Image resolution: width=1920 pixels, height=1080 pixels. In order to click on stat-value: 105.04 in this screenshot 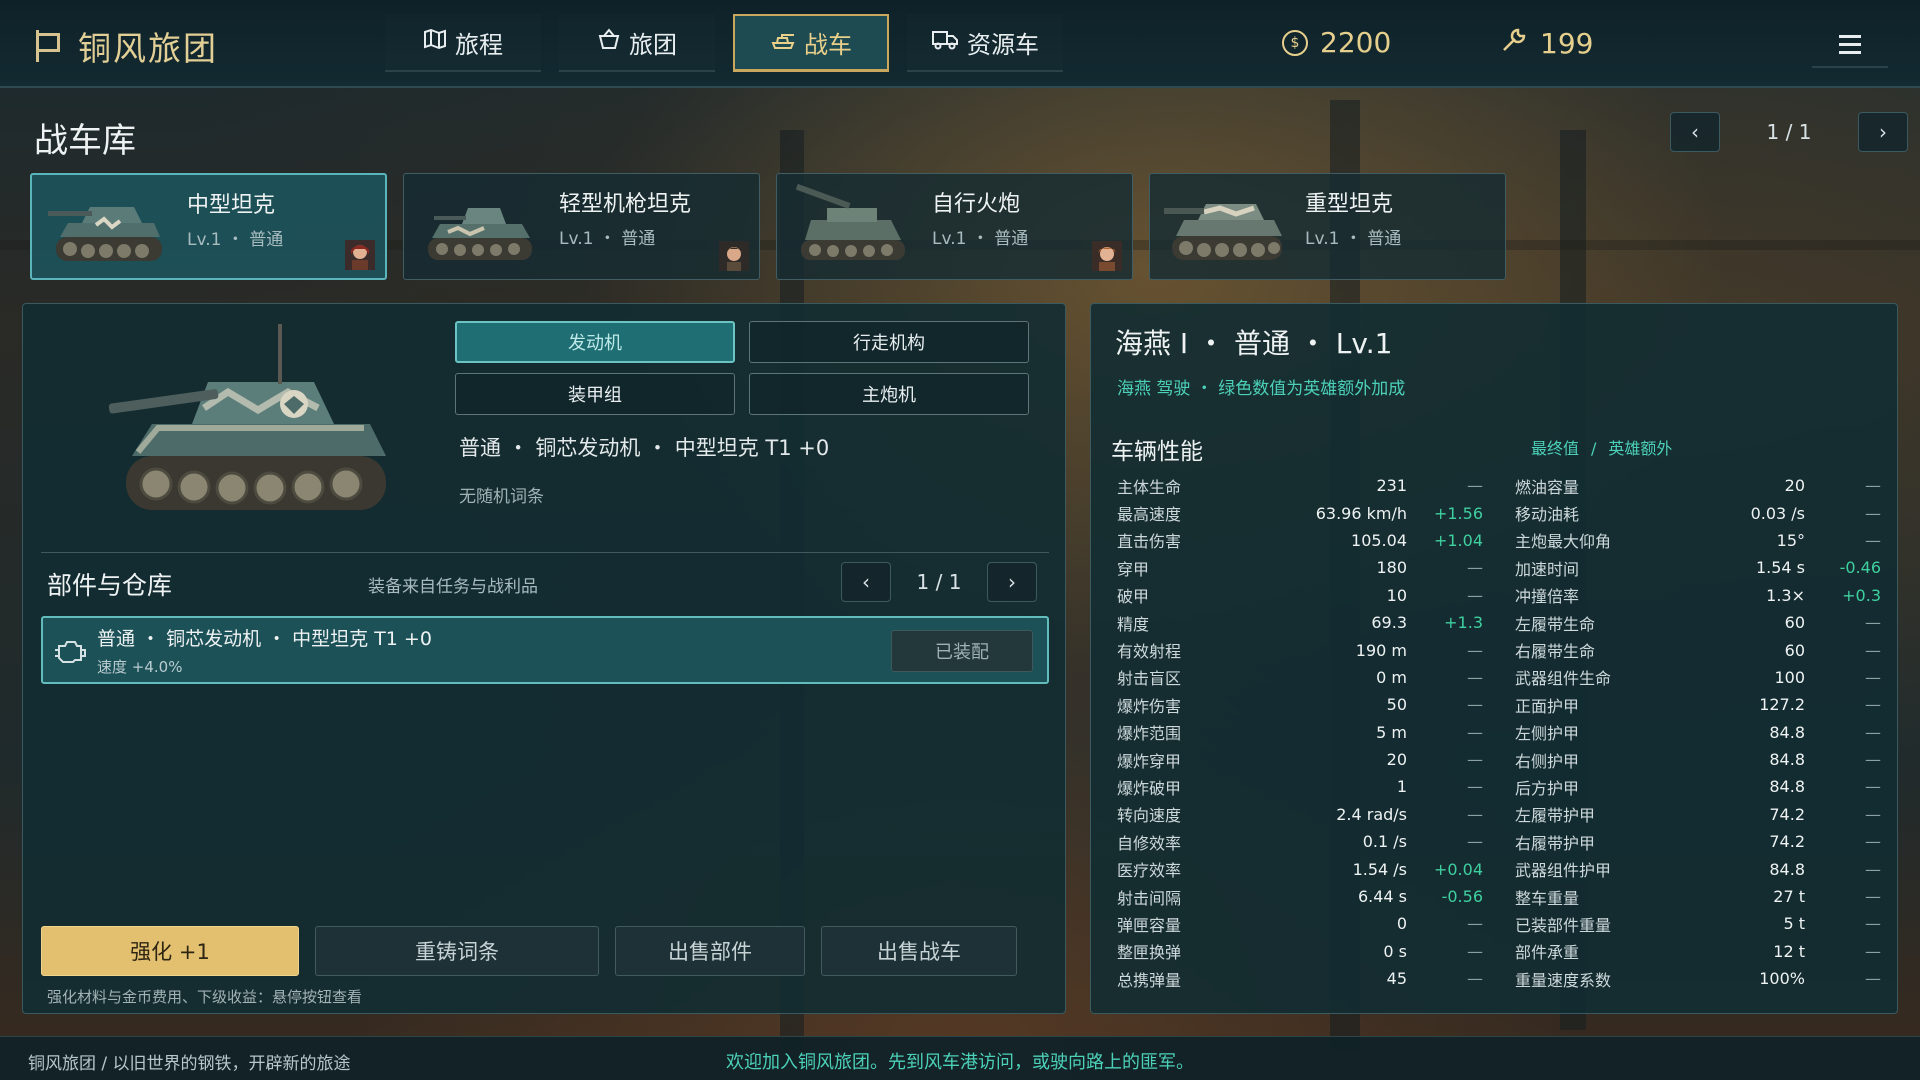, I will do `click(1379, 540)`.